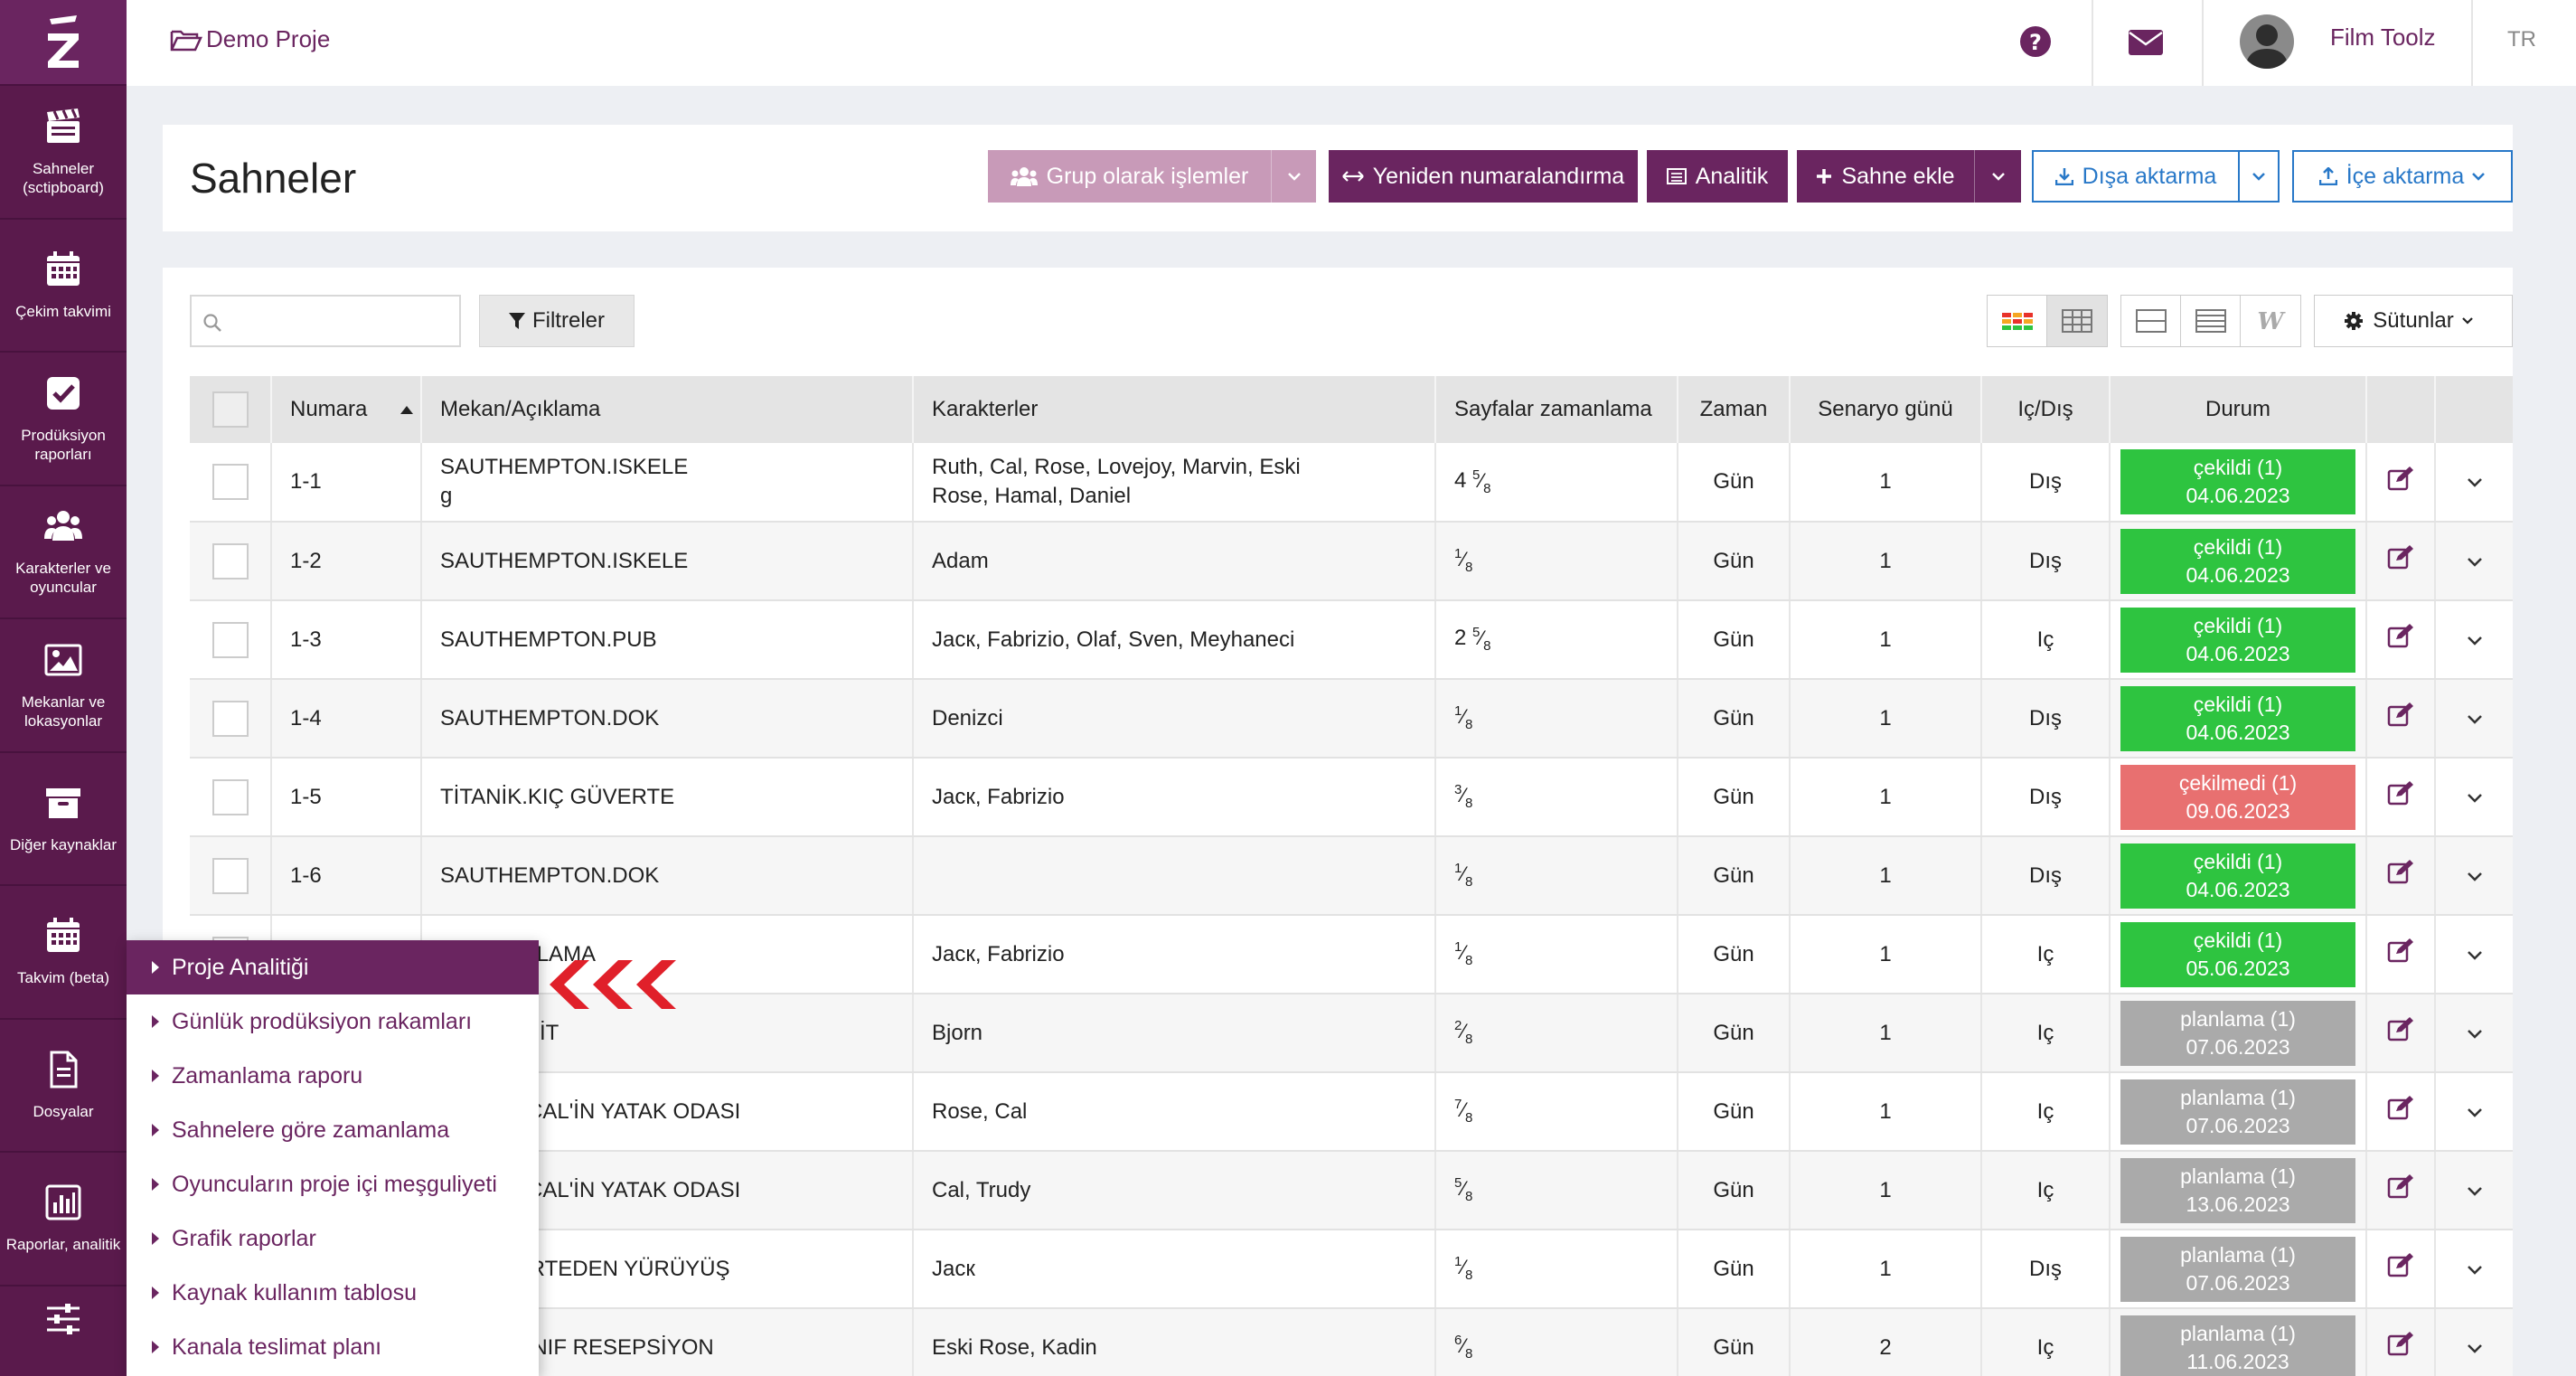  Describe the element at coordinates (2238, 410) in the screenshot. I see `header-status: Durum` at that location.